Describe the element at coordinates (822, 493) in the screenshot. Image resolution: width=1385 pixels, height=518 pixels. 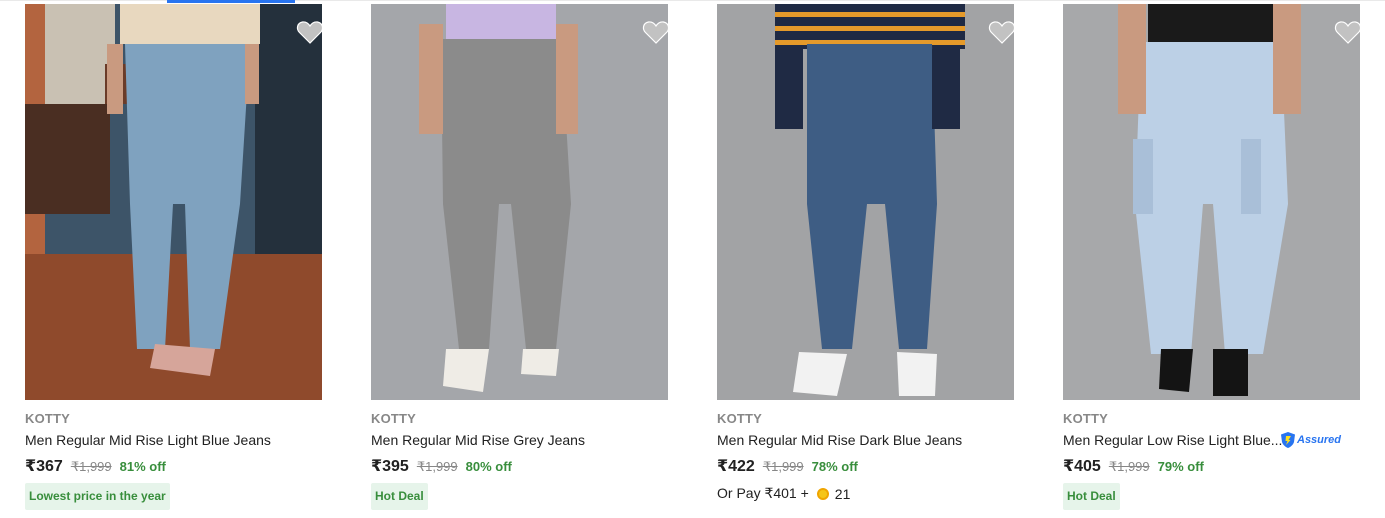
I see `supercoin-icon` at that location.